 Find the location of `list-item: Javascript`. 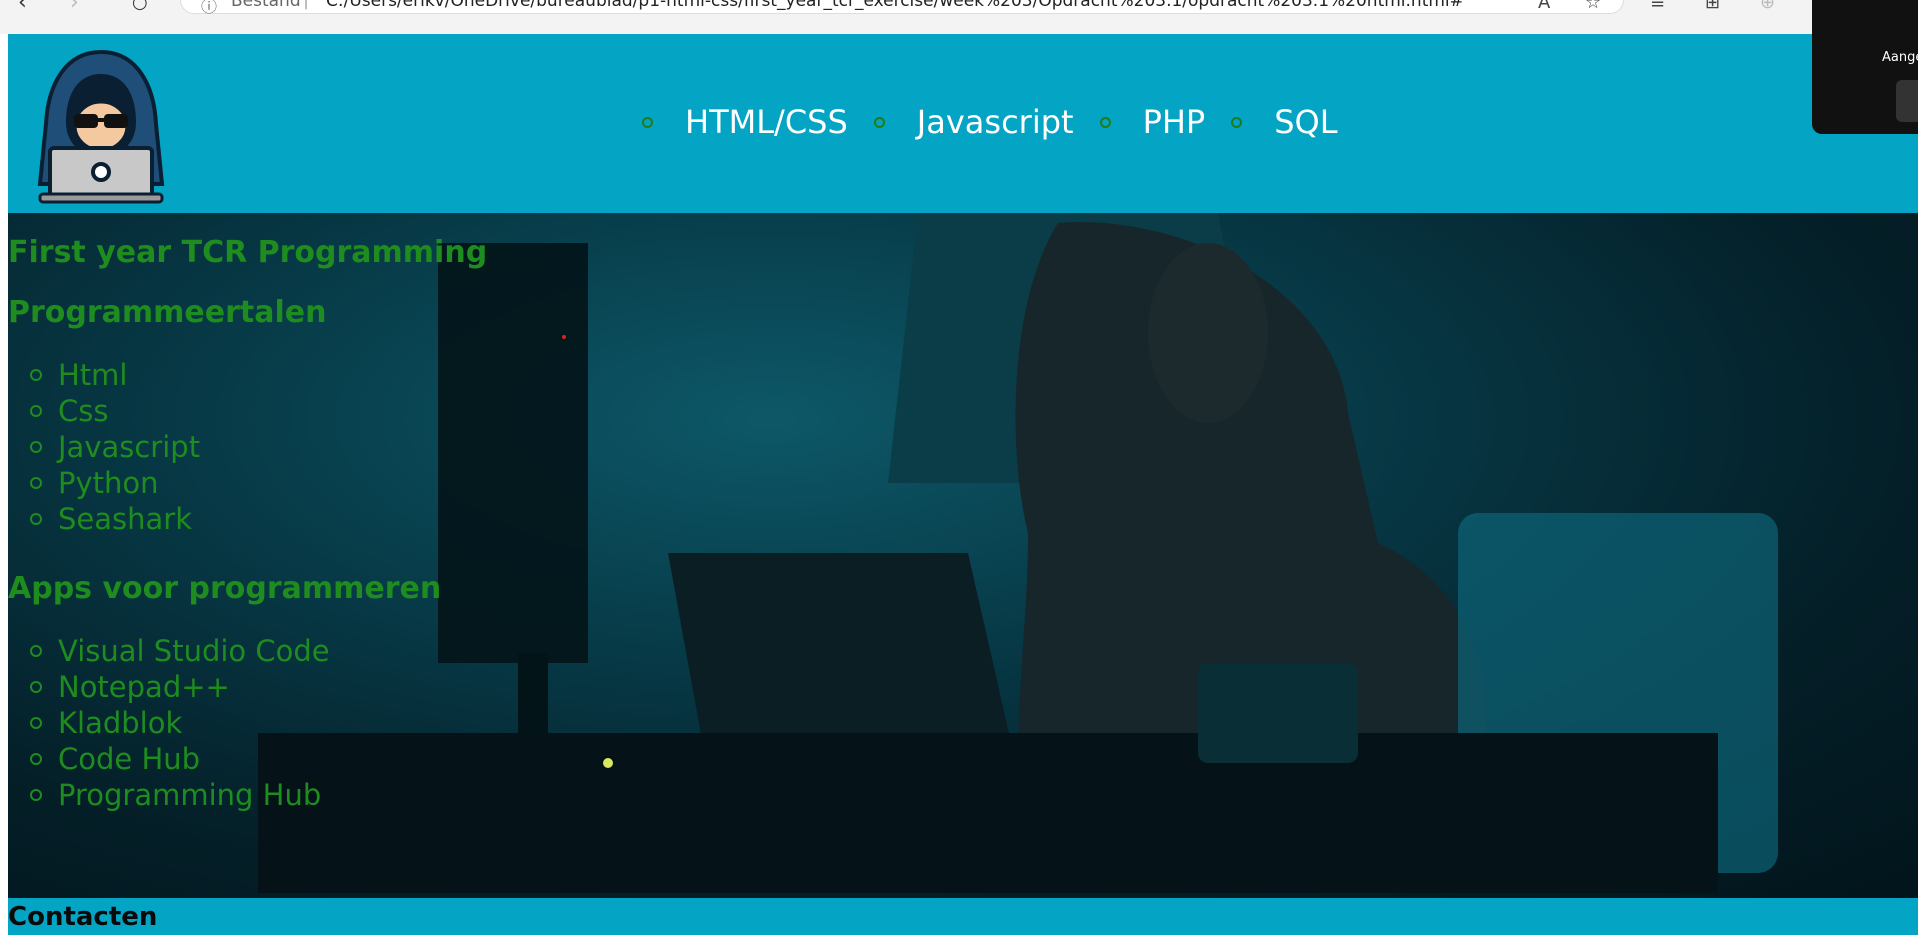

list-item: Javascript is located at coordinates (115, 447).